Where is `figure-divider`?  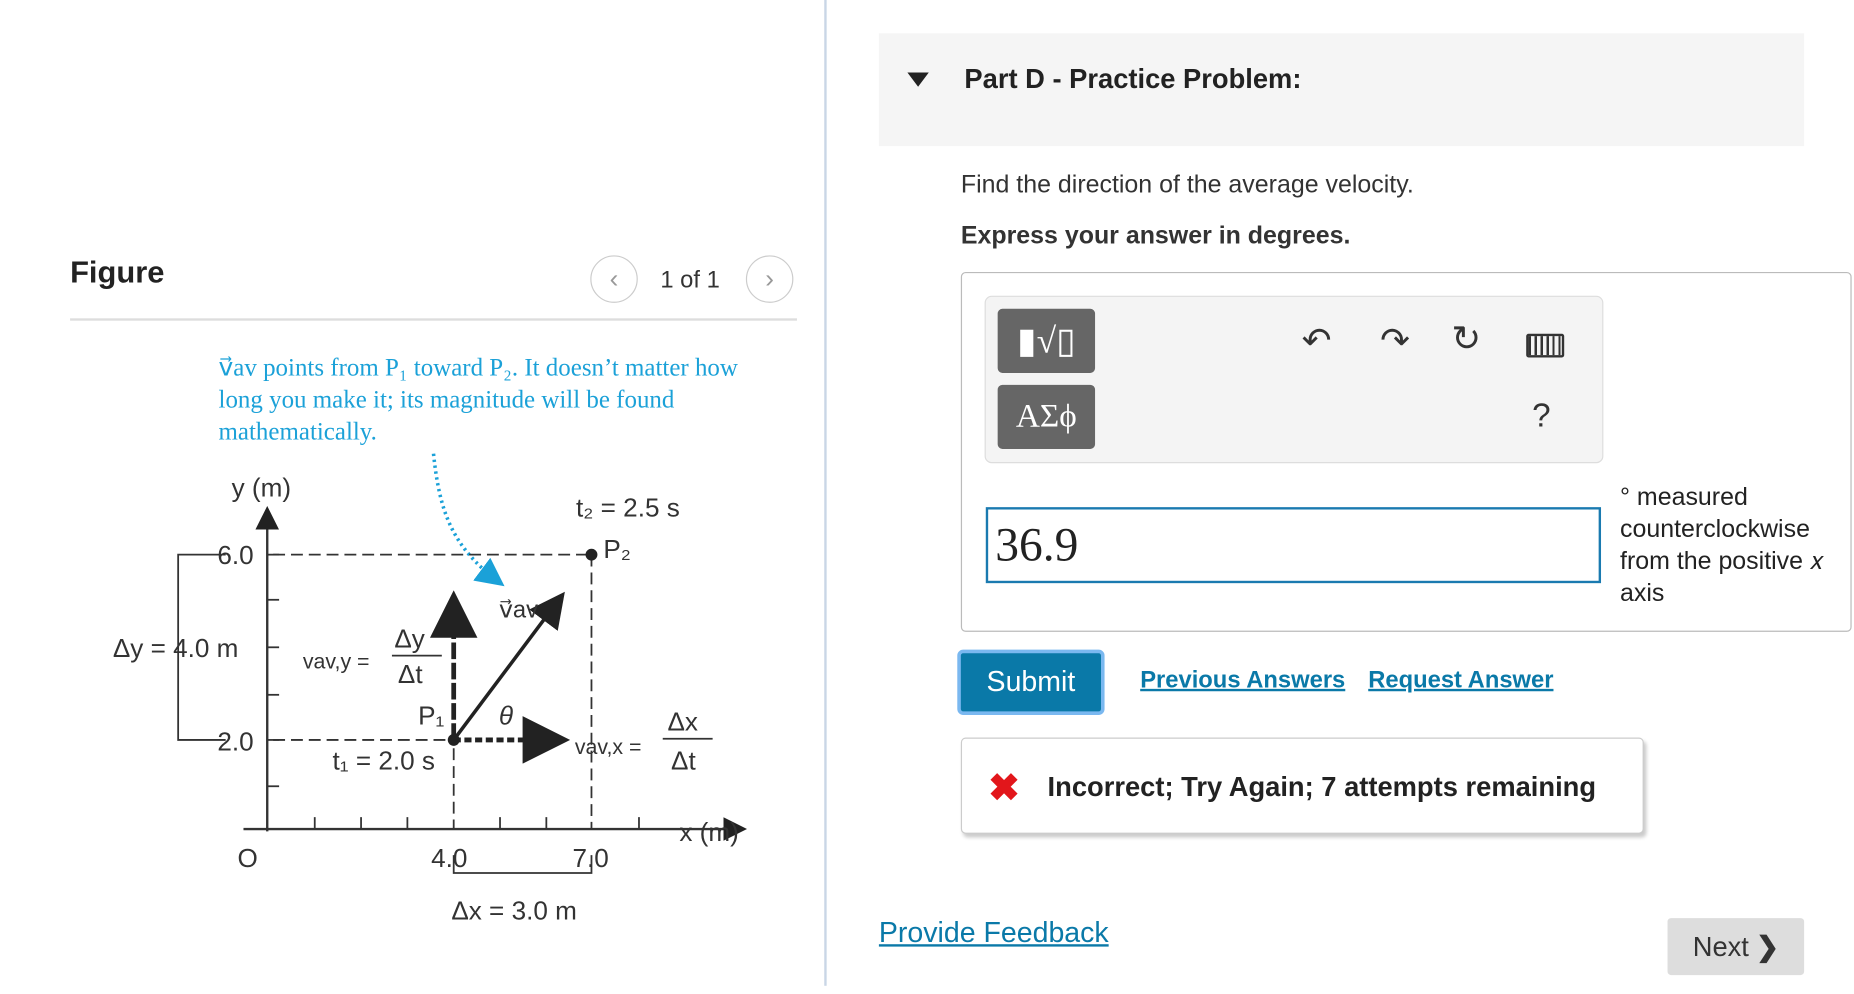
figure-divider is located at coordinates (433, 319).